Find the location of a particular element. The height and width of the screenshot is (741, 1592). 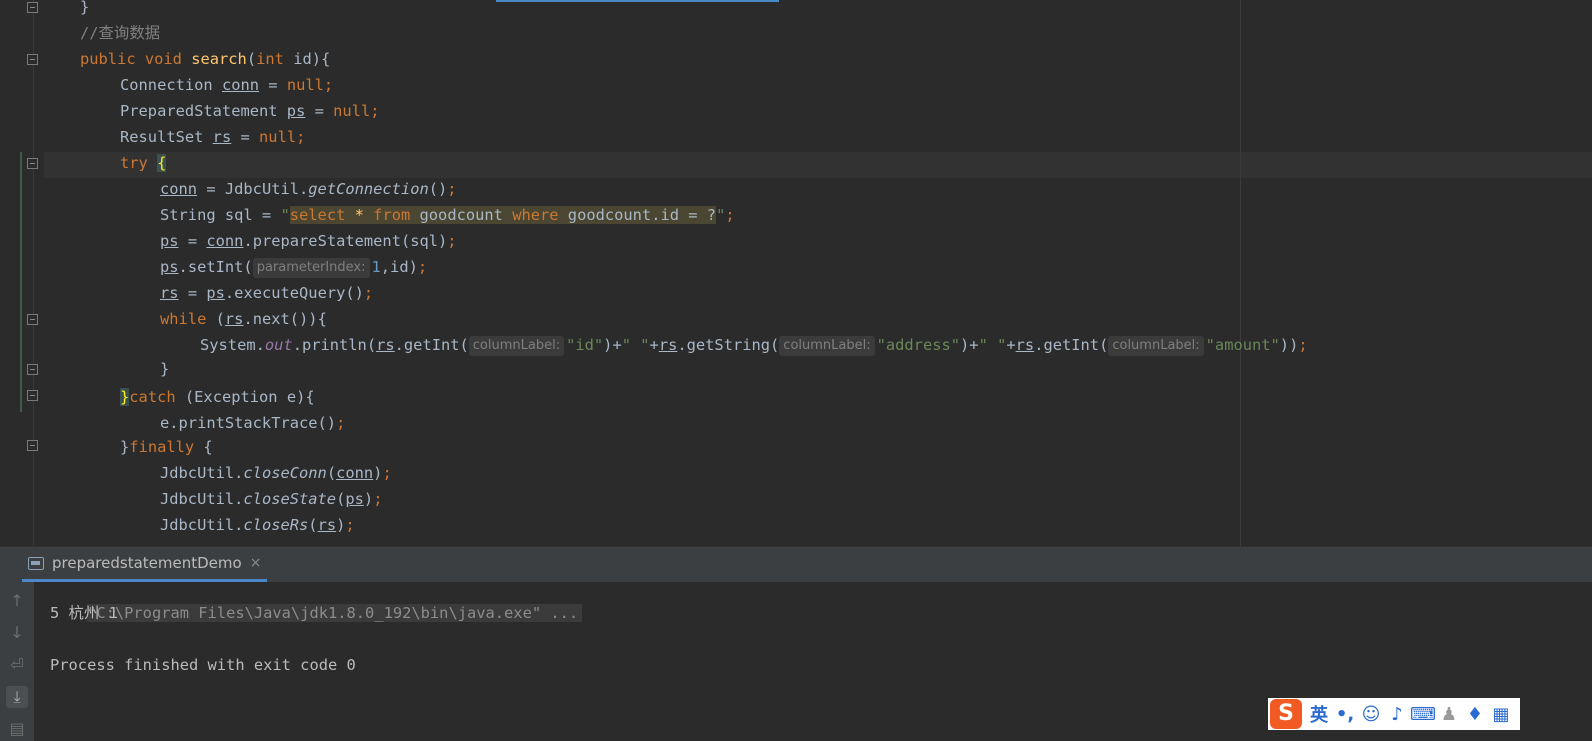

code-line: JdbcUtil.closeConn(conn); is located at coordinates (276, 473).